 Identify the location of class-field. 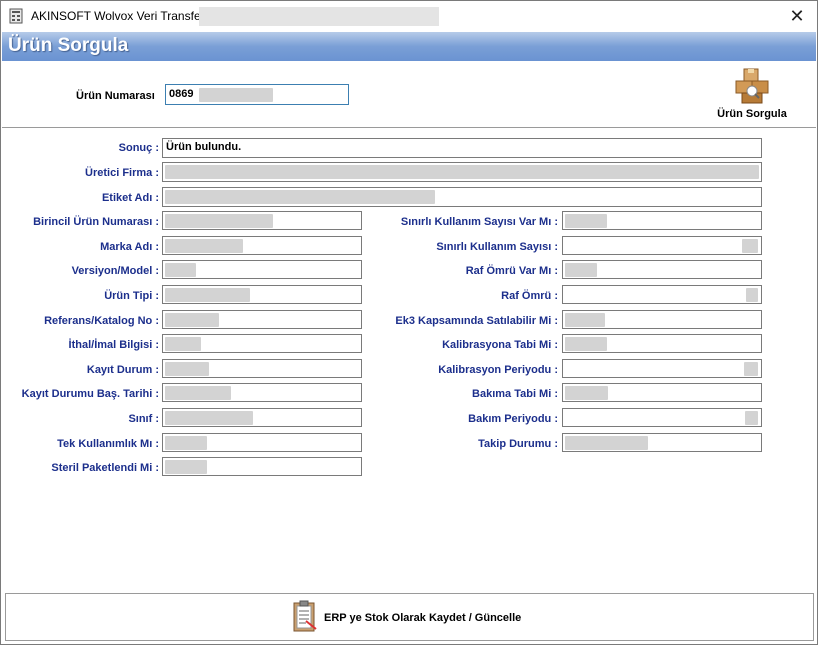
(262, 417).